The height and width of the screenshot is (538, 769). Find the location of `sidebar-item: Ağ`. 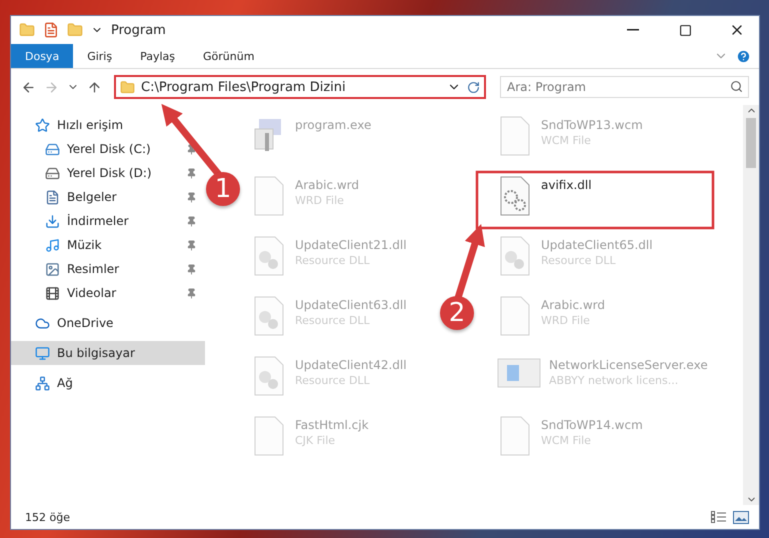

sidebar-item: Ağ is located at coordinates (108, 383).